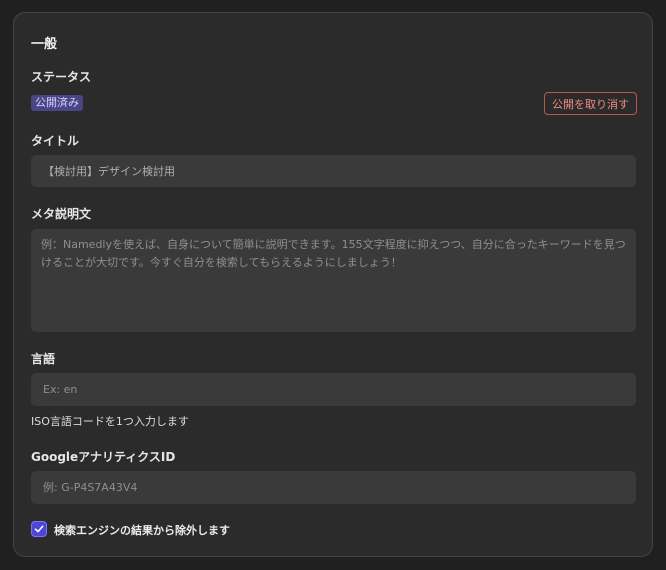 The image size is (666, 570). Describe the element at coordinates (103, 457) in the screenshot. I see `google-analytics-label: GoogleアナリティクスID` at that location.